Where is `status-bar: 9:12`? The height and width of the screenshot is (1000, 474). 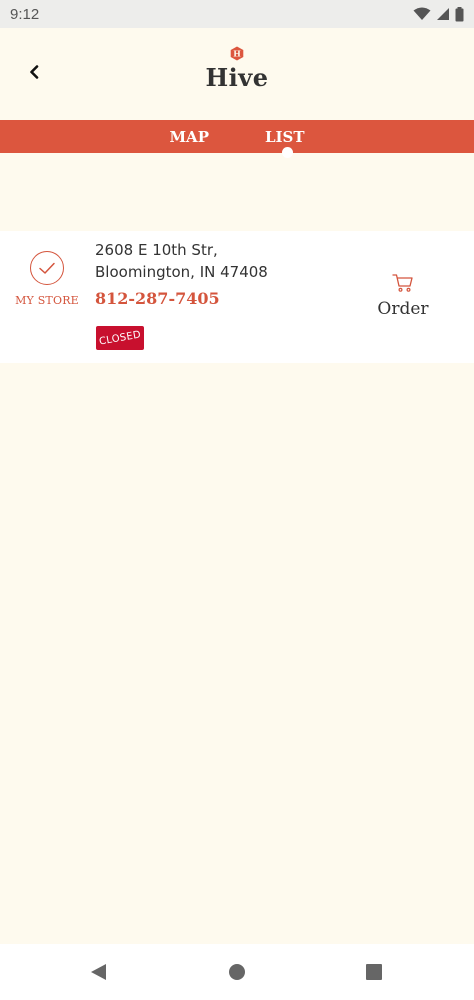 status-bar: 9:12 is located at coordinates (237, 14).